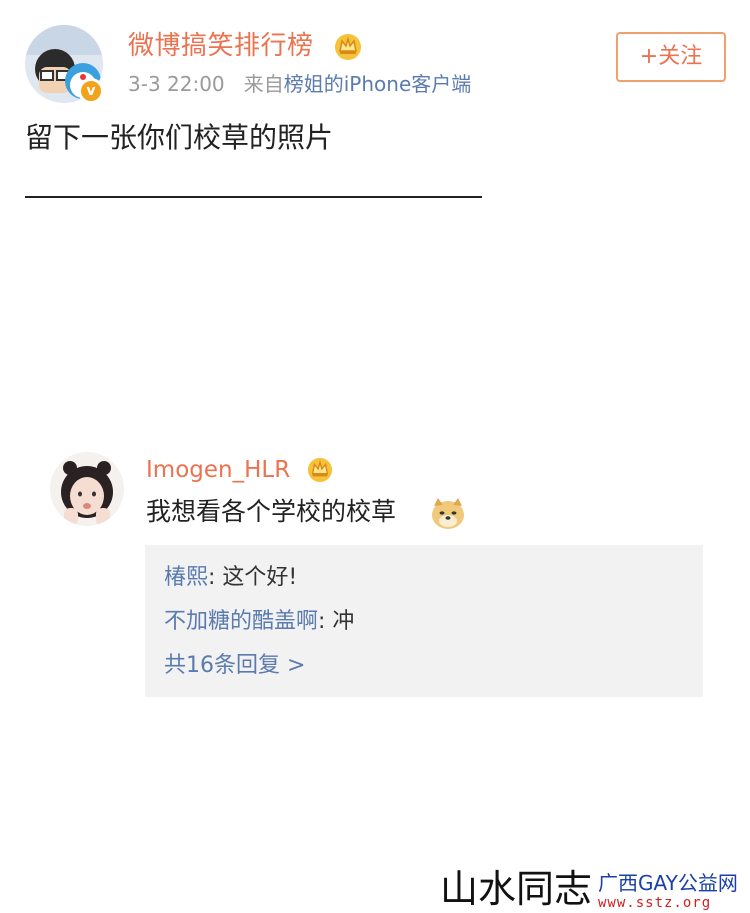  I want to click on post-text: 留下一张你们校草的照片, so click(179, 137).